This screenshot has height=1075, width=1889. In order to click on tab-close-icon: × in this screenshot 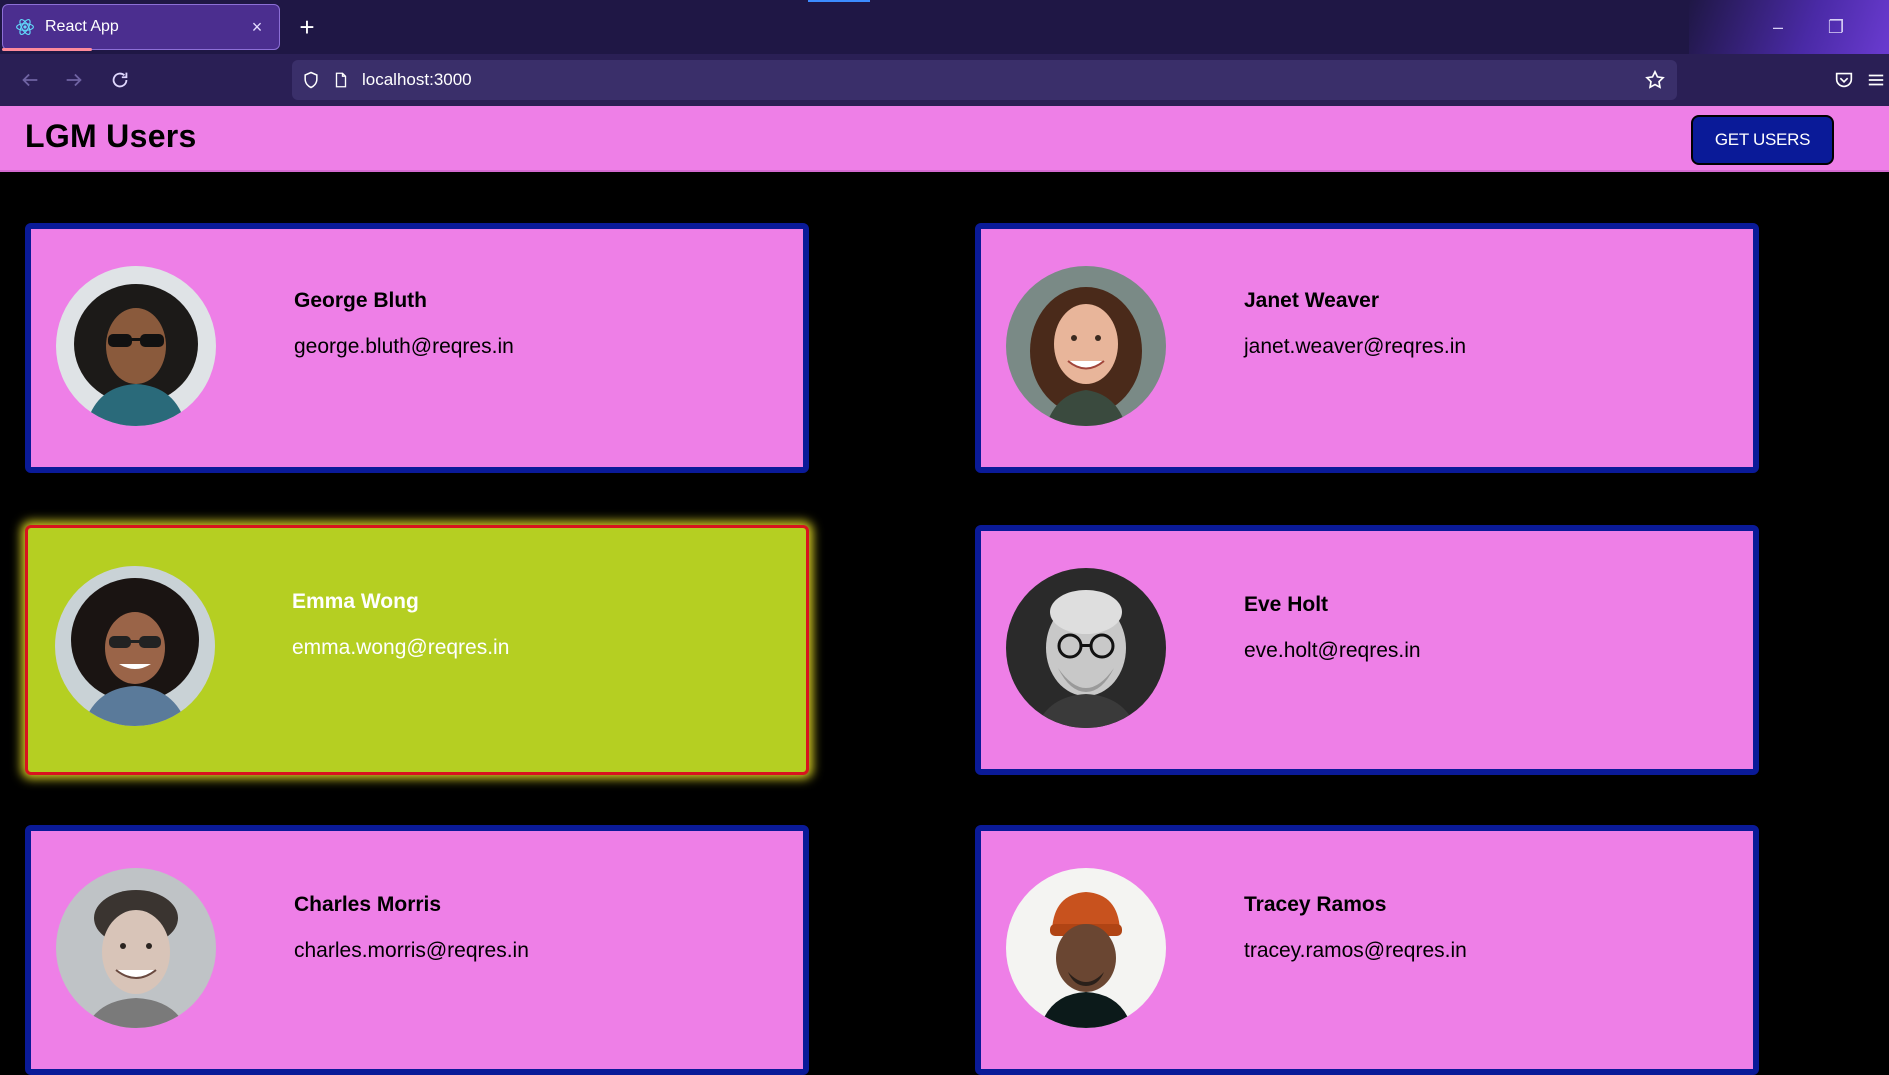, I will do `click(257, 27)`.